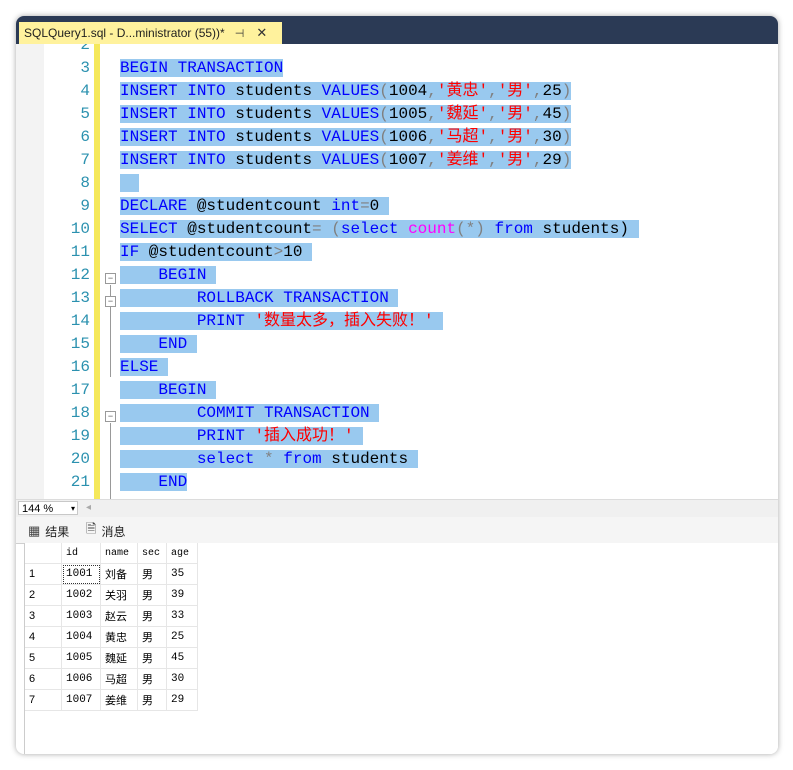  I want to click on table-row: 3 1003 赵云男 33, so click(111, 616).